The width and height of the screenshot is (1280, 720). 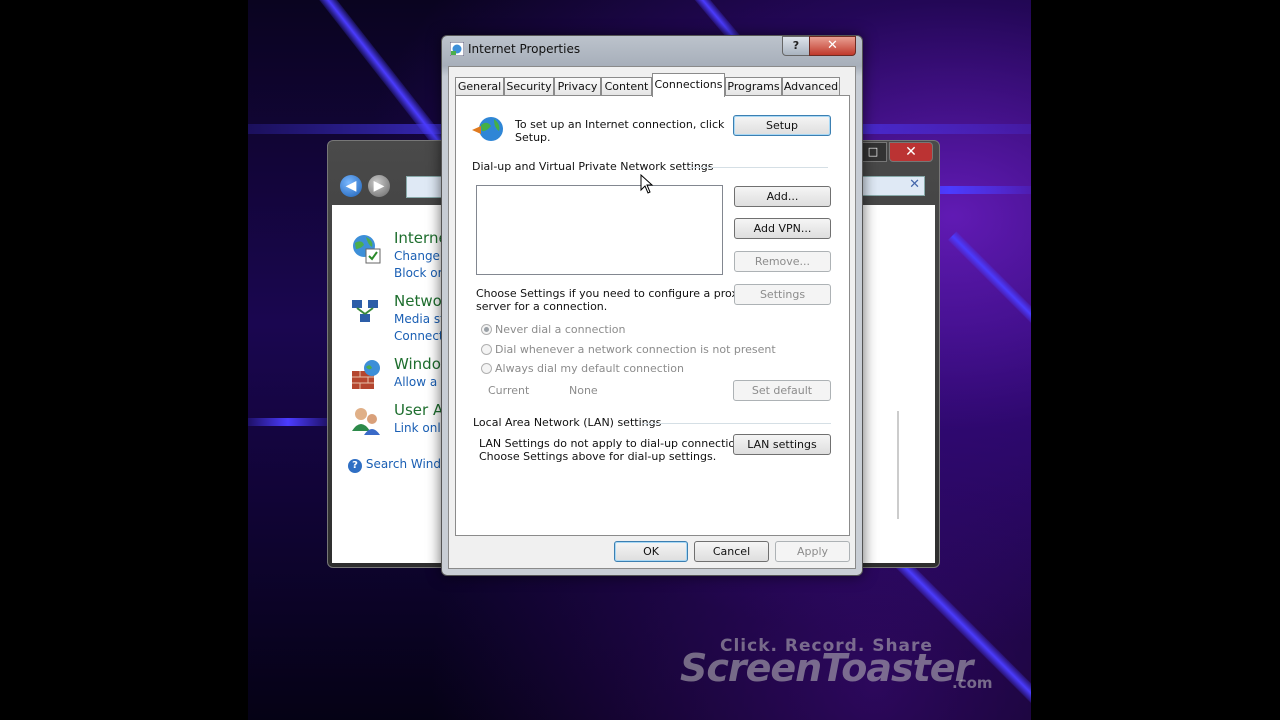 I want to click on current-label: Current, so click(x=509, y=390).